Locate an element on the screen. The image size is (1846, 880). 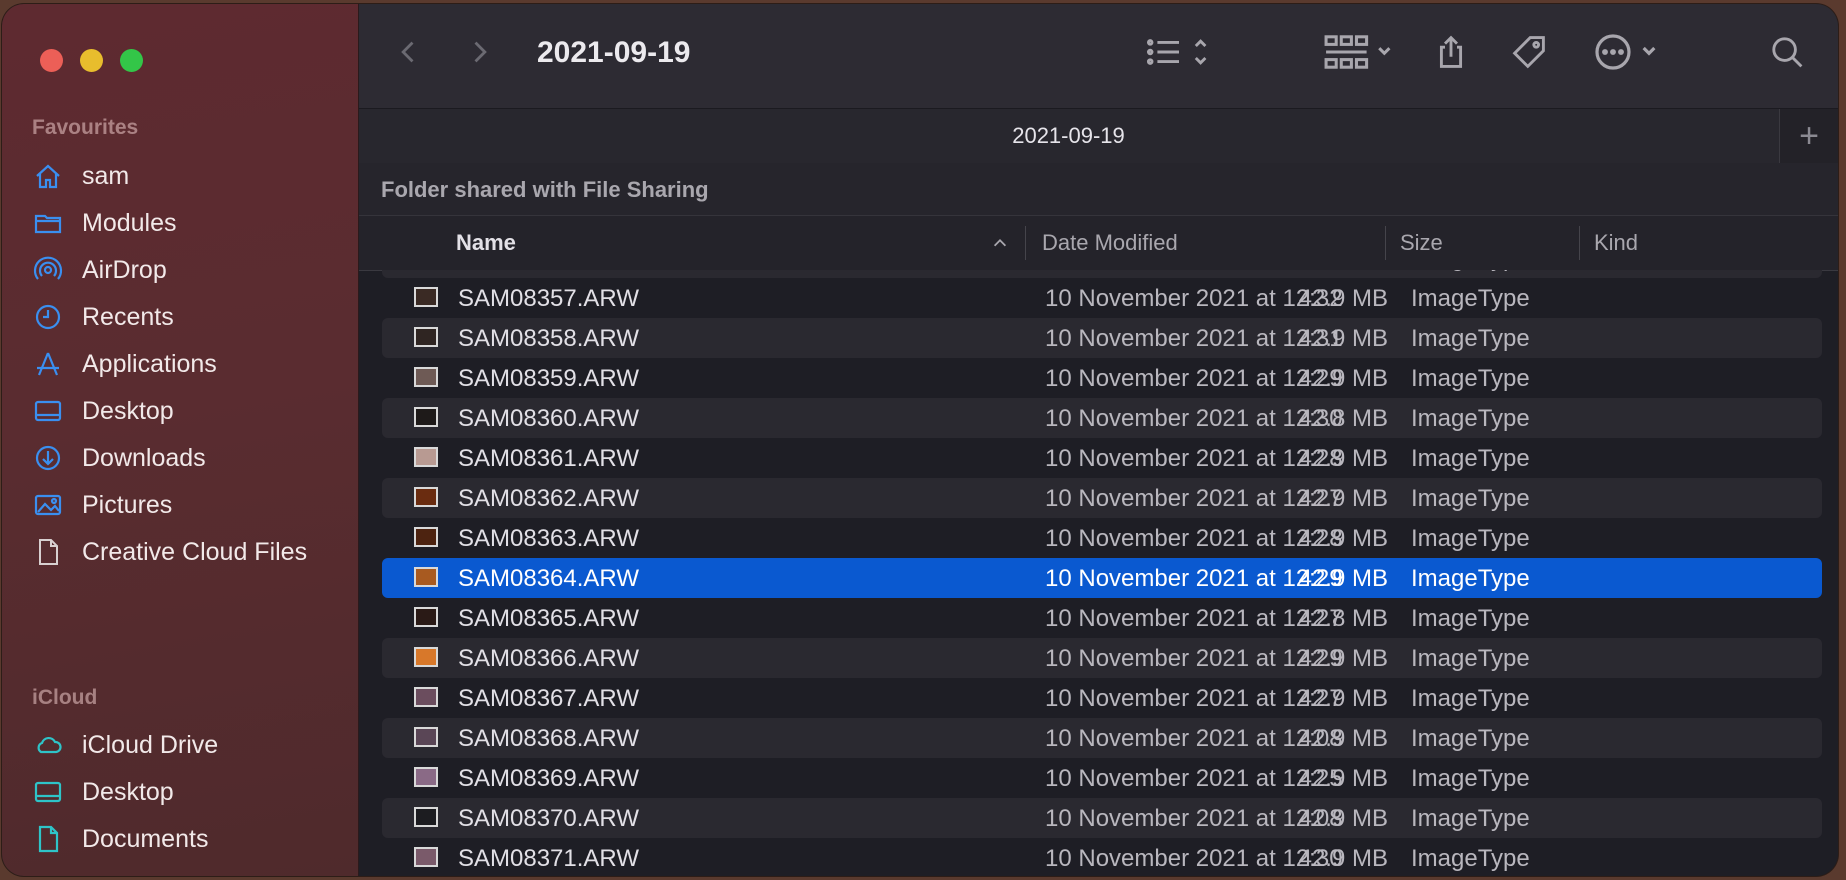
airdrop-icon is located at coordinates (48, 270).